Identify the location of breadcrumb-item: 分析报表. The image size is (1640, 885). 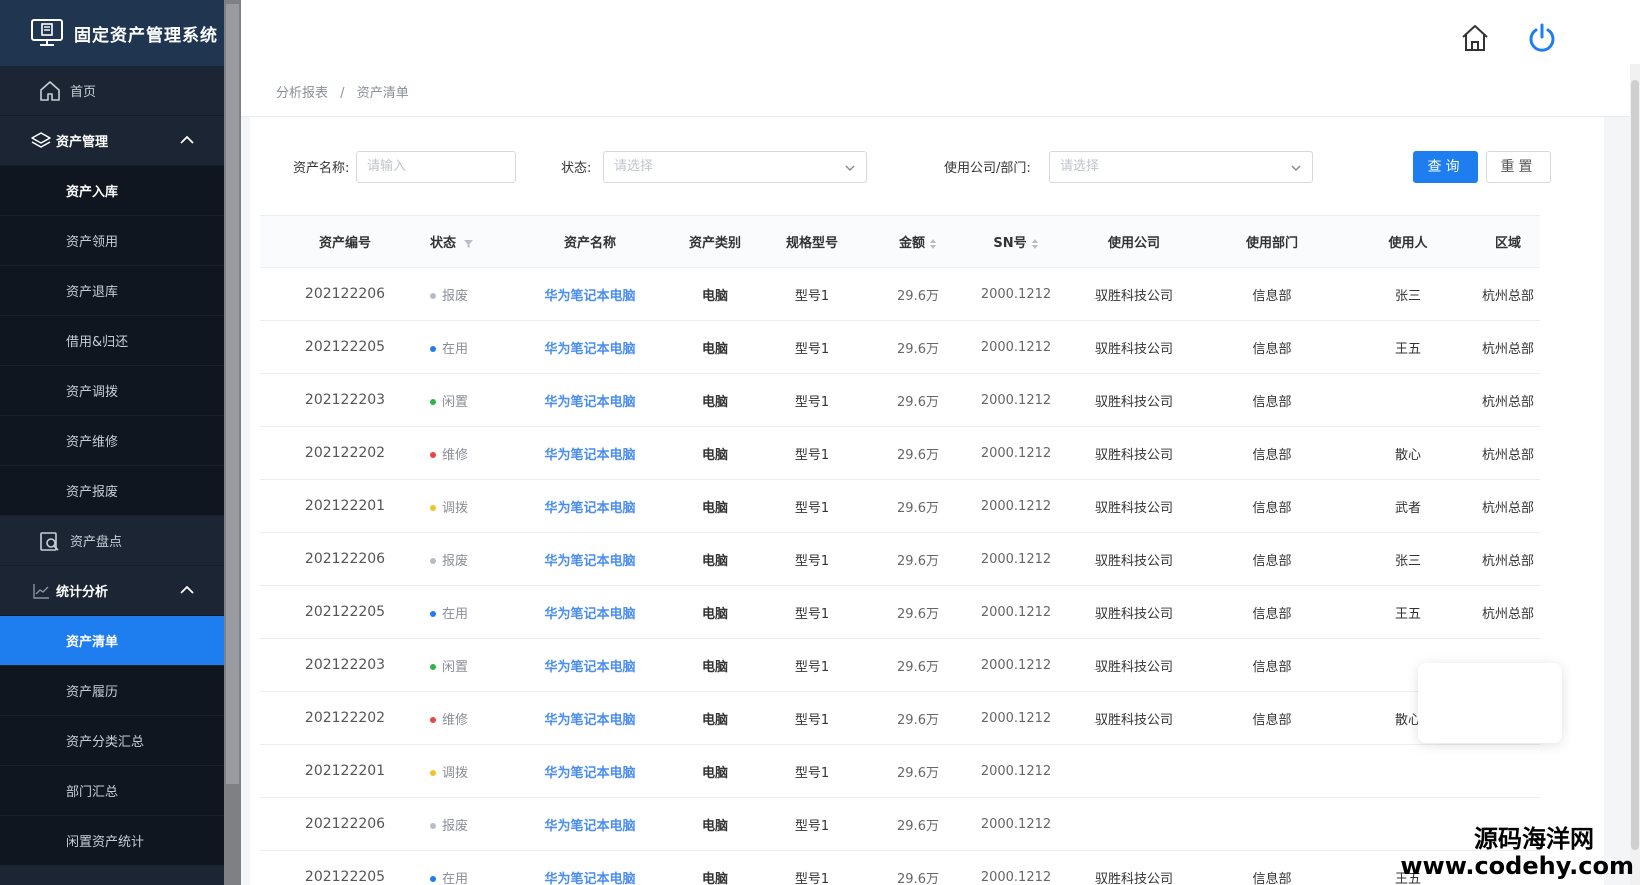
(302, 93).